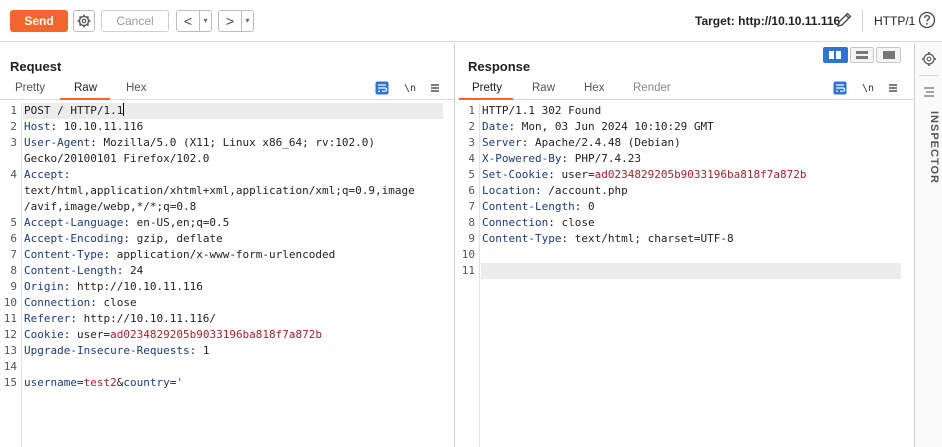 Image resolution: width=942 pixels, height=447 pixels. Describe the element at coordinates (74, 238) in the screenshot. I see `header-name: Accept-Encoding` at that location.